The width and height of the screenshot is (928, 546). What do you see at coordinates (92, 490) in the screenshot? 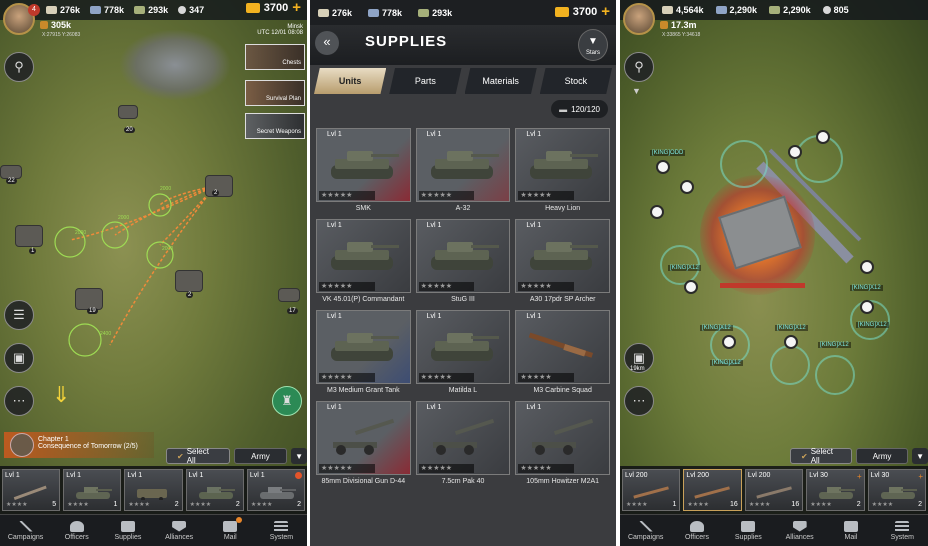
I see `unit-card: Lvl 1 ★★★★ 1` at bounding box center [92, 490].